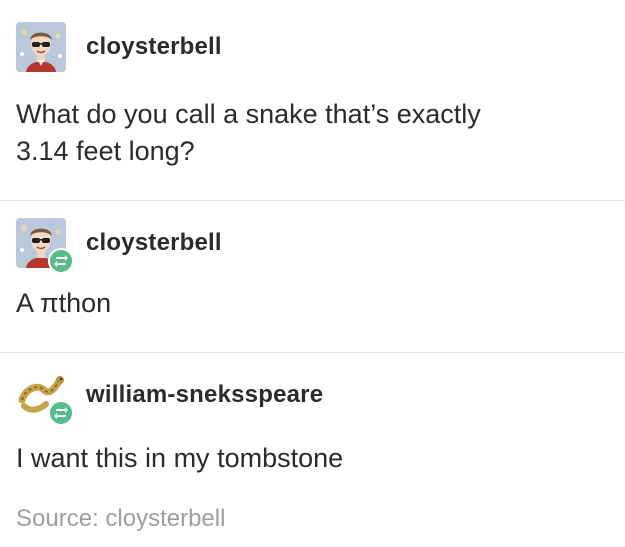 This screenshot has width=625, height=547. What do you see at coordinates (180, 458) in the screenshot?
I see `post-text: I want this in my tombstone` at bounding box center [180, 458].